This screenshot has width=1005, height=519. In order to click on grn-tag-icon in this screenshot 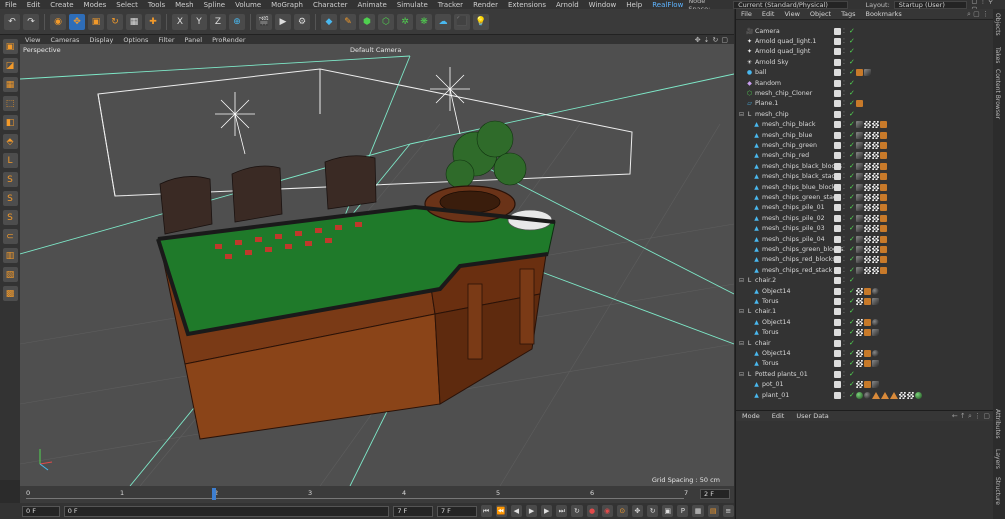, I will do `click(918, 395)`.